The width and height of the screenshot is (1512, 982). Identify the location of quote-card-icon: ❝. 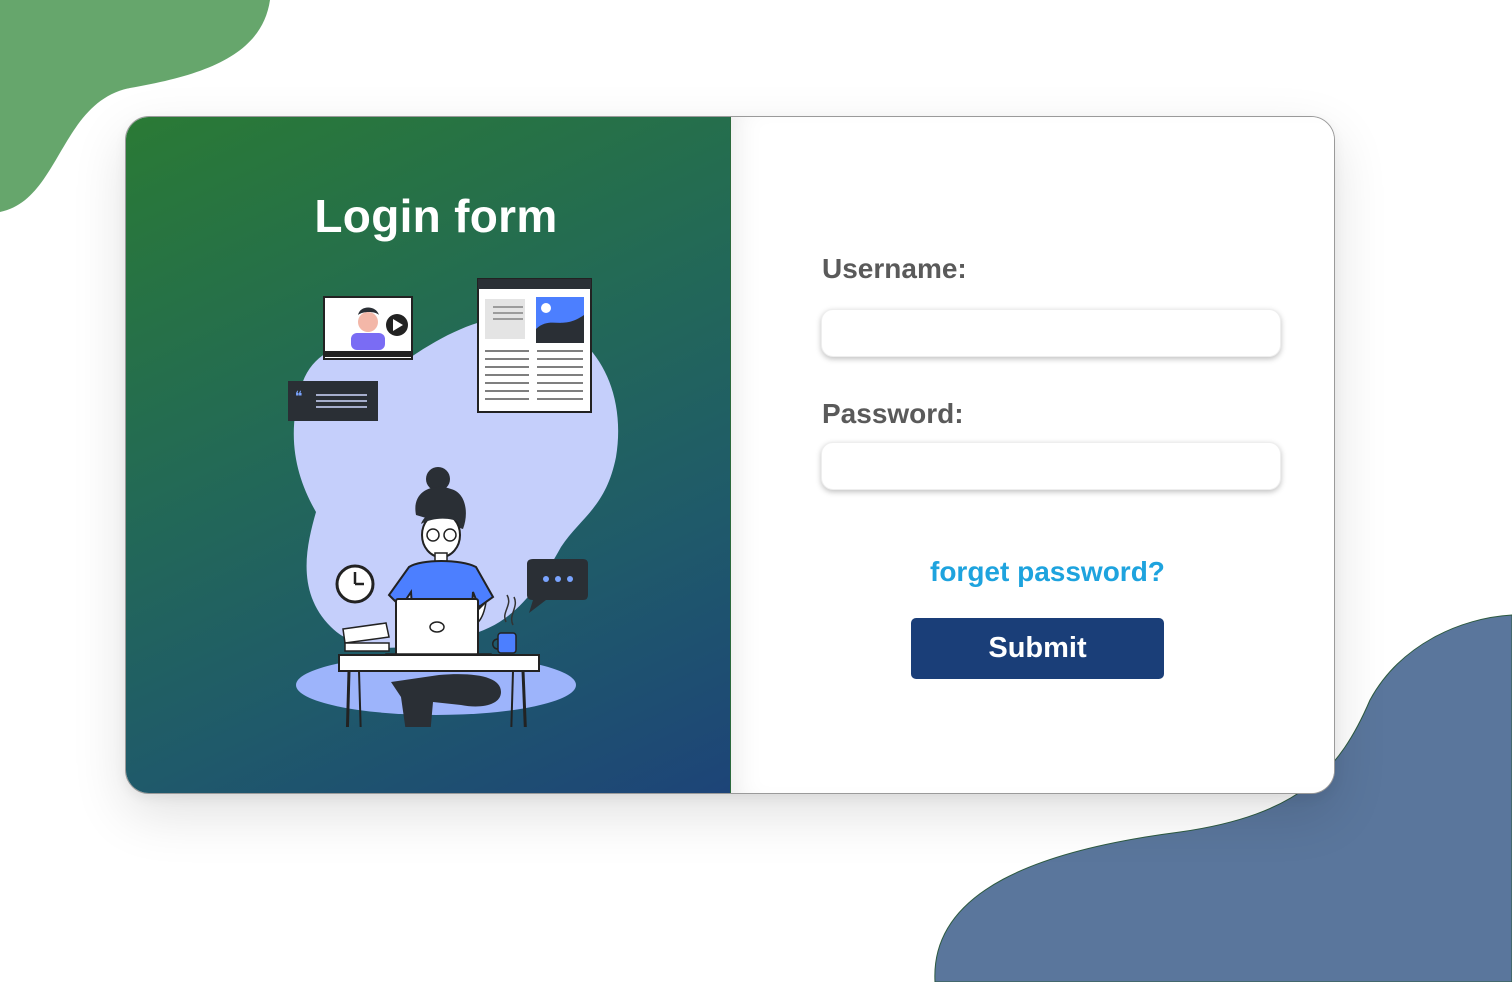
(333, 401).